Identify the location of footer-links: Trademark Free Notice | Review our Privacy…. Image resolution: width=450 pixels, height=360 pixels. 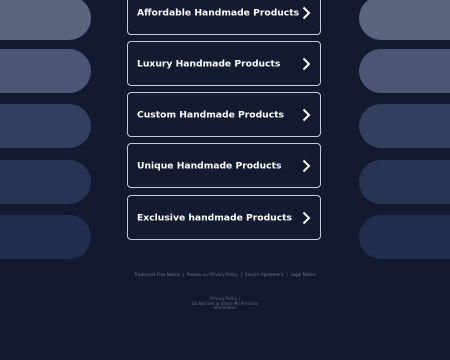
(225, 274).